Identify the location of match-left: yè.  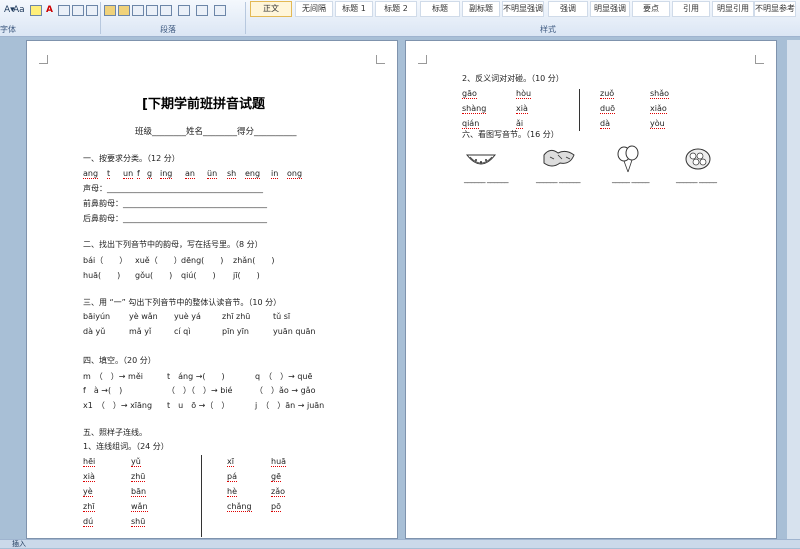
(88, 492).